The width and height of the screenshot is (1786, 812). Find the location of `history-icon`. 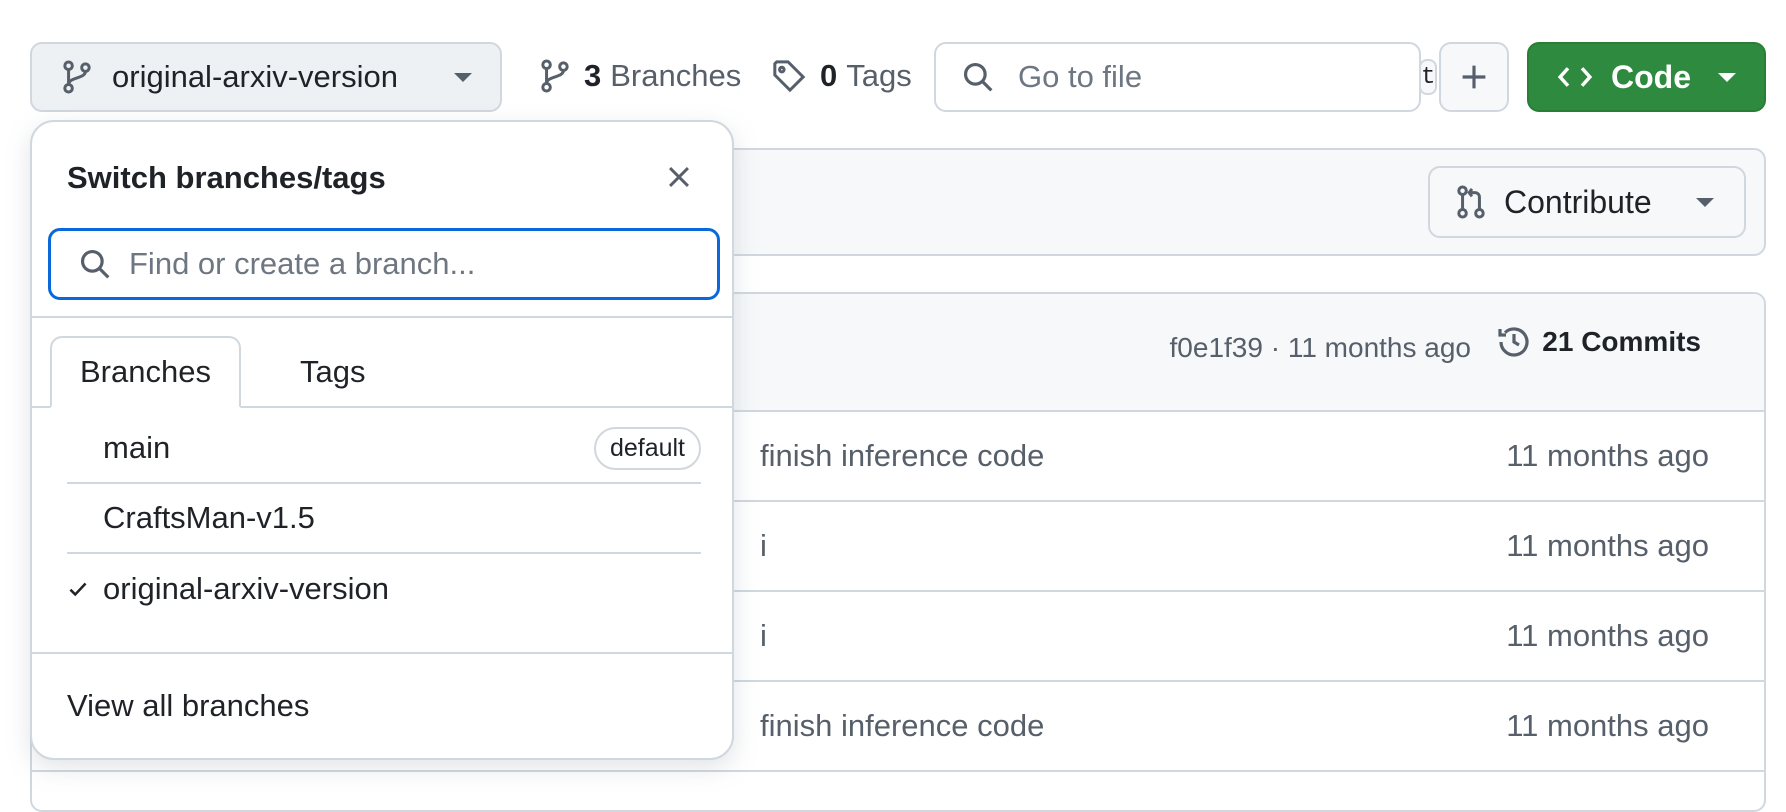

history-icon is located at coordinates (1514, 342).